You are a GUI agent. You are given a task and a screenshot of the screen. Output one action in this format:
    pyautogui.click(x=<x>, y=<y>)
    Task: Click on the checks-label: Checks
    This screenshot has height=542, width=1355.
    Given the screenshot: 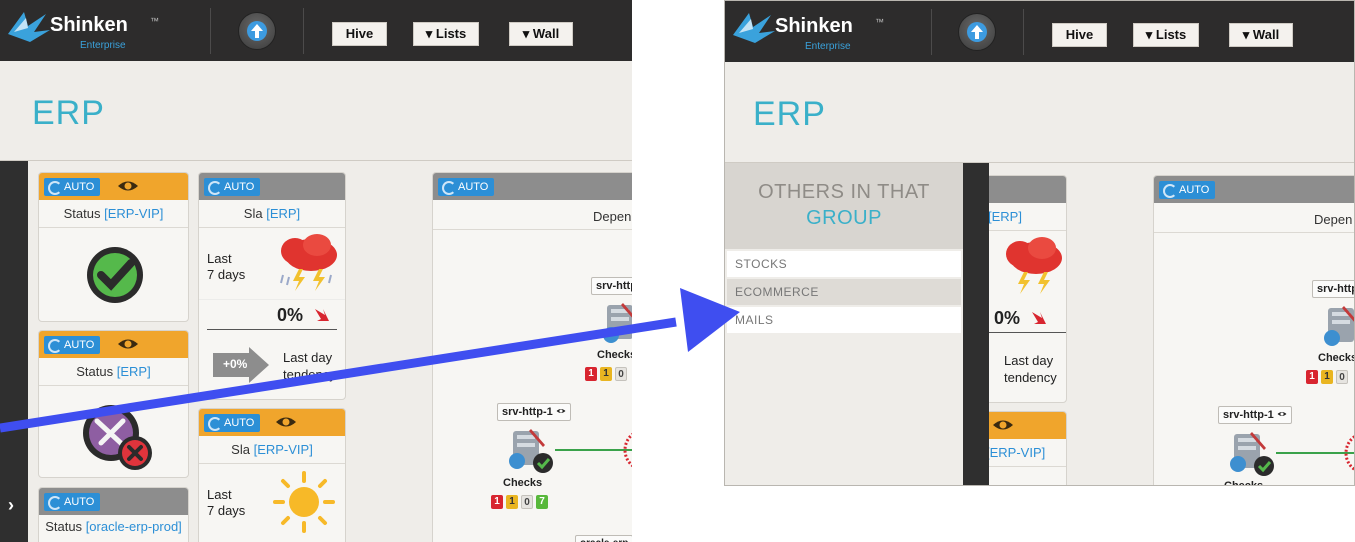 What is the action you would take?
    pyautogui.click(x=523, y=483)
    